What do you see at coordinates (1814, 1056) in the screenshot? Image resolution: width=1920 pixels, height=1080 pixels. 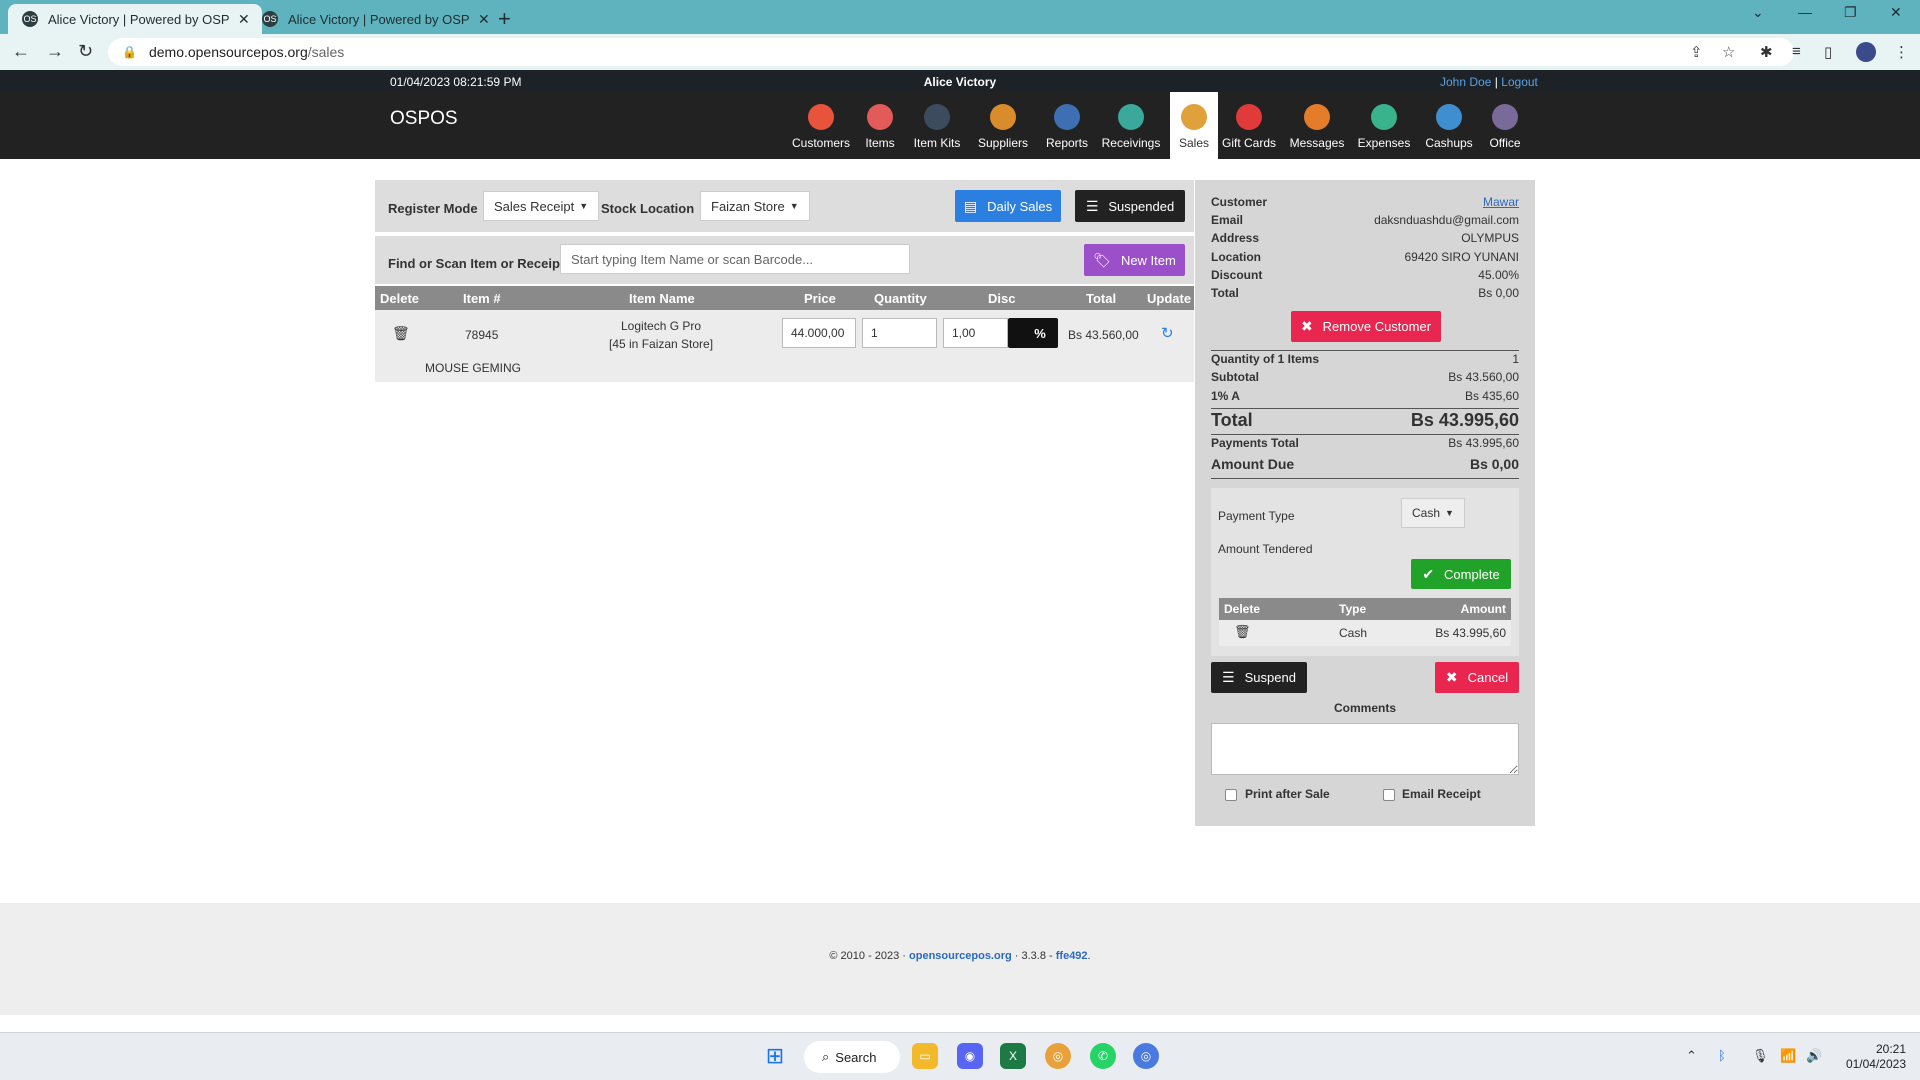 I see `volume-icon: 🔊` at bounding box center [1814, 1056].